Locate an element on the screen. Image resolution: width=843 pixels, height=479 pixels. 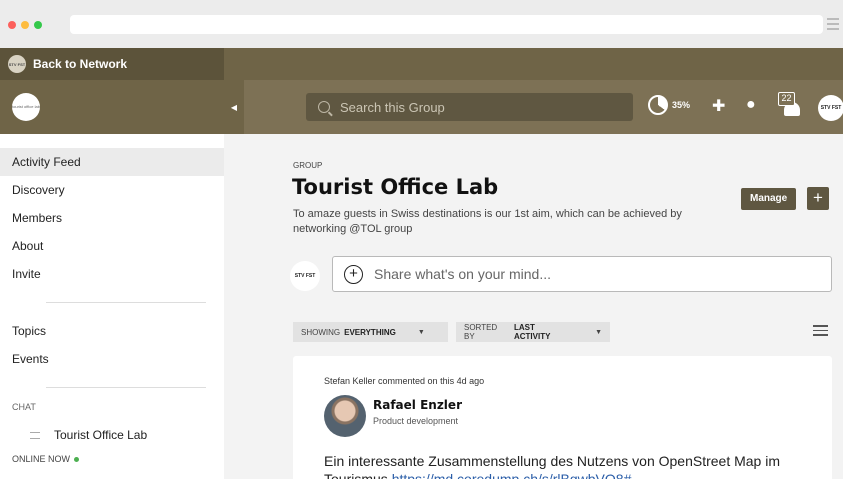
group-eyebrow: GROUP is located at coordinates (308, 165).